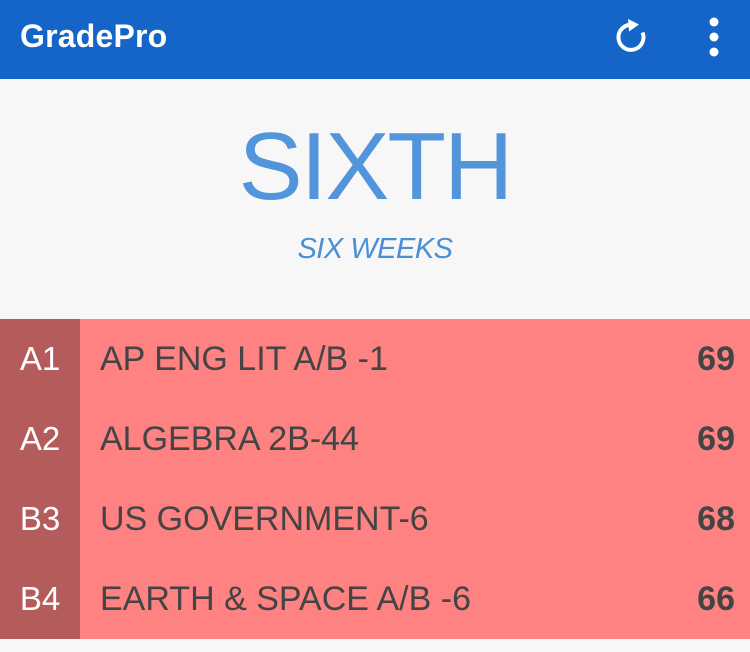 This screenshot has height=652, width=750. I want to click on more-vertical-icon, so click(714, 37).